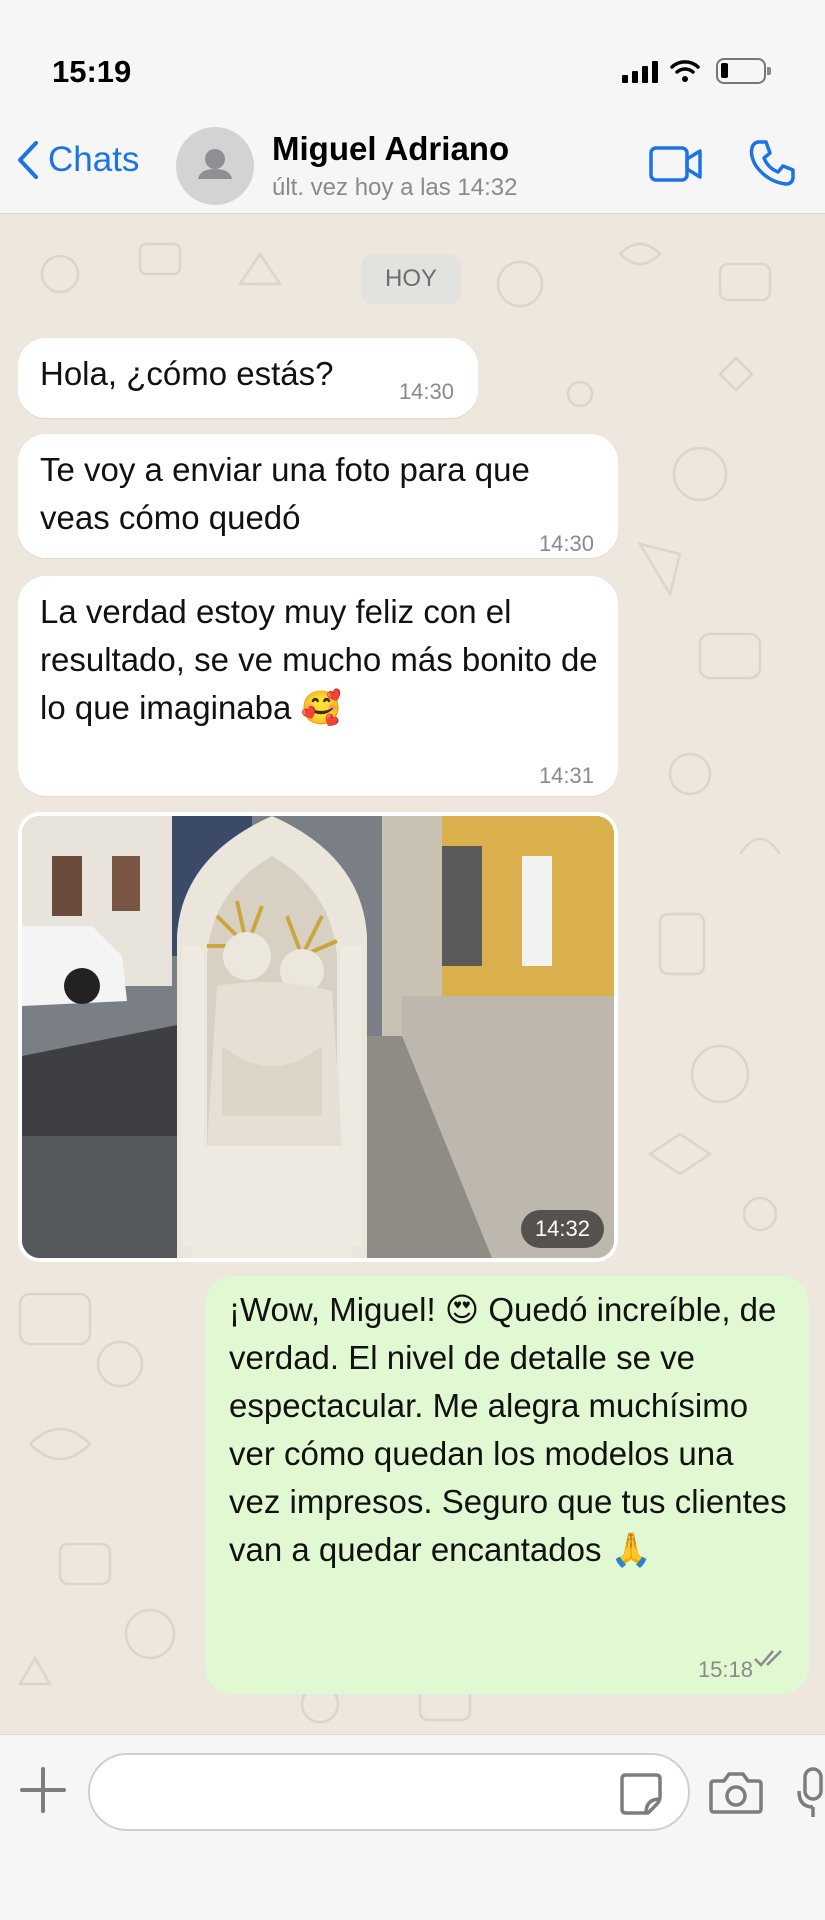 The image size is (825, 1920). I want to click on back-chevron-icon, so click(28, 160).